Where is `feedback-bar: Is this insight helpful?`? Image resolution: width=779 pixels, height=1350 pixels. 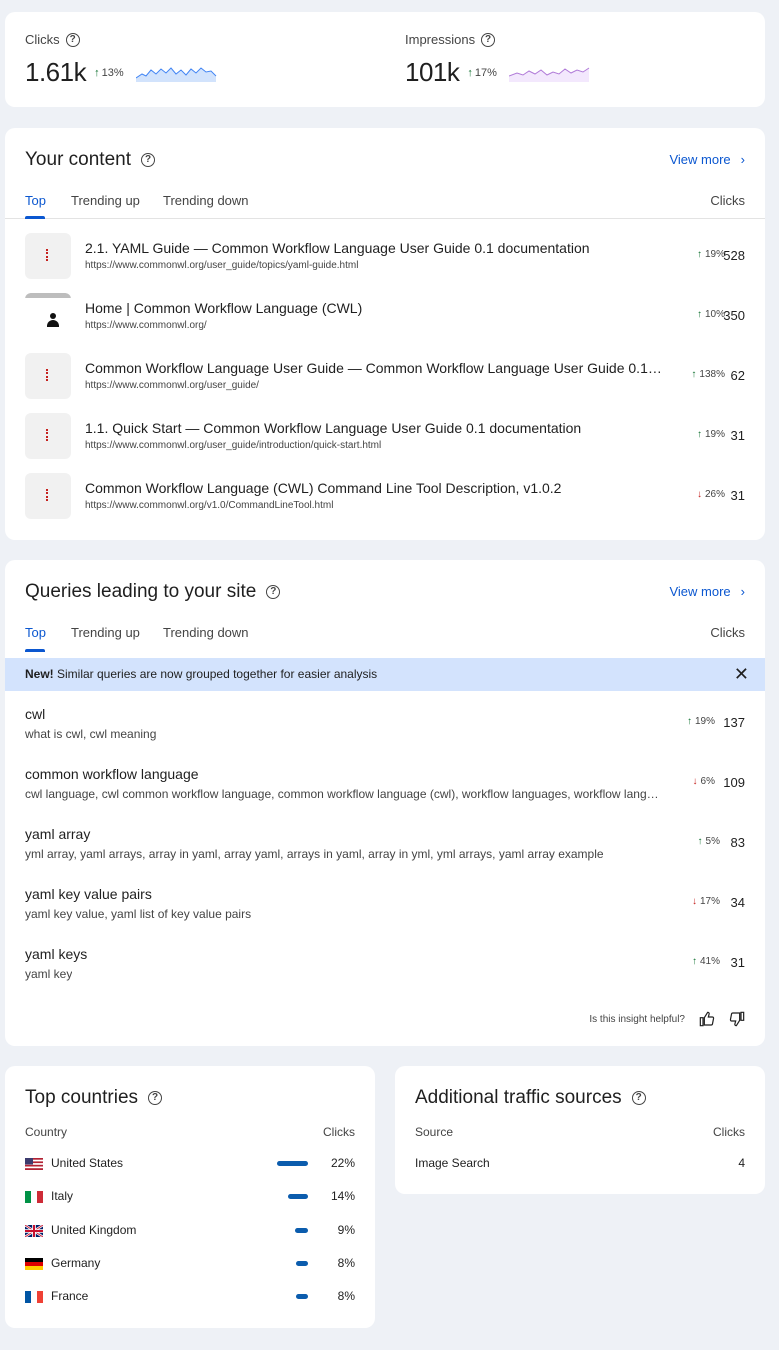
feedback-bar: Is this insight helpful? is located at coordinates (667, 1019).